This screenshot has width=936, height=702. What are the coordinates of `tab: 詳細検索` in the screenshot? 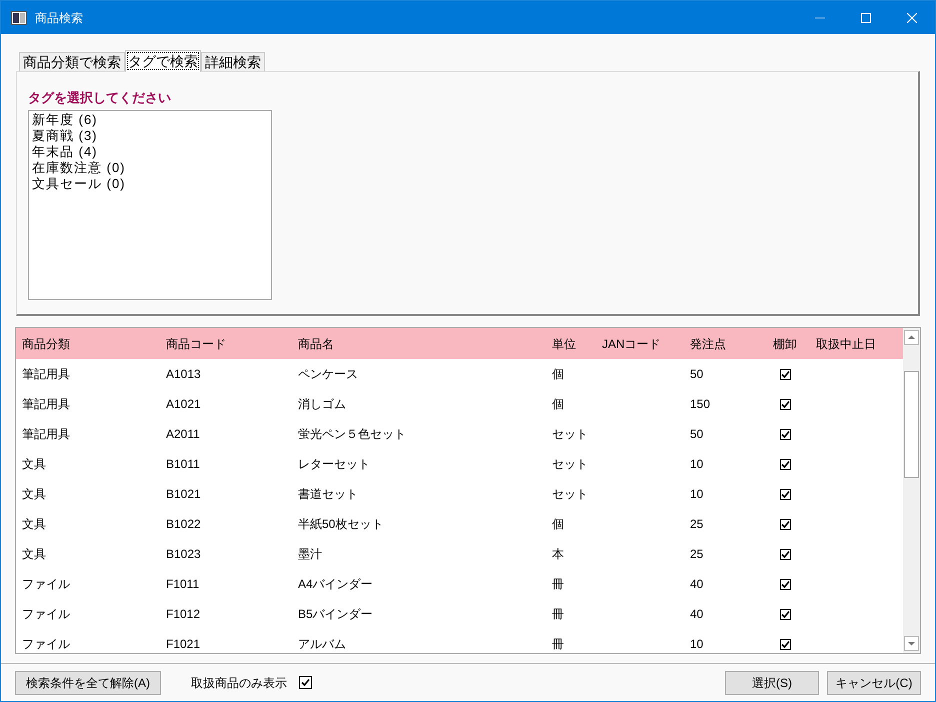 It's located at (233, 61).